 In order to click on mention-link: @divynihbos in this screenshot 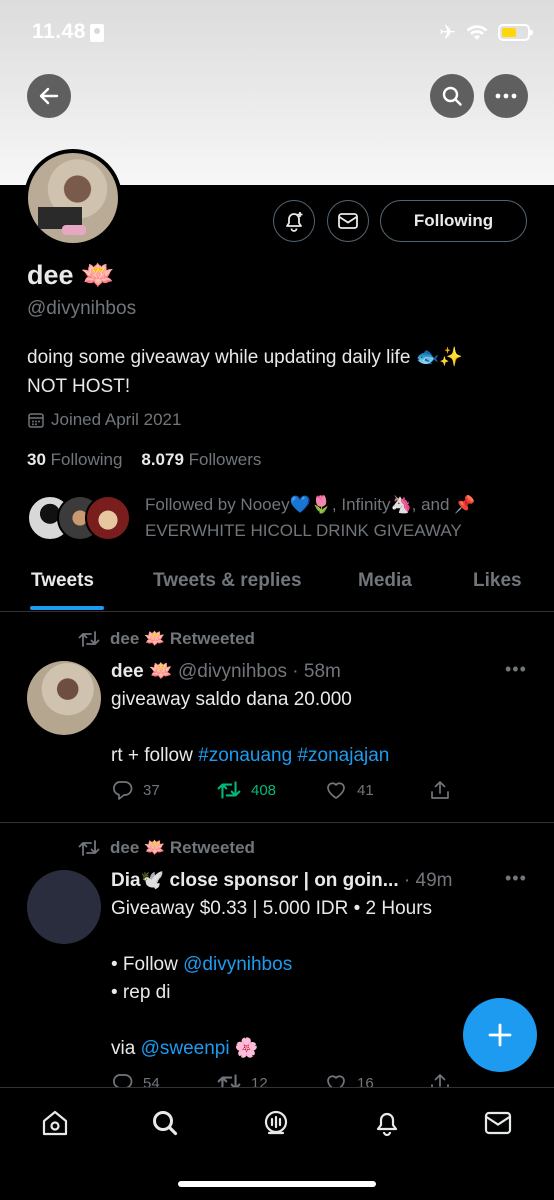, I will do `click(237, 964)`.